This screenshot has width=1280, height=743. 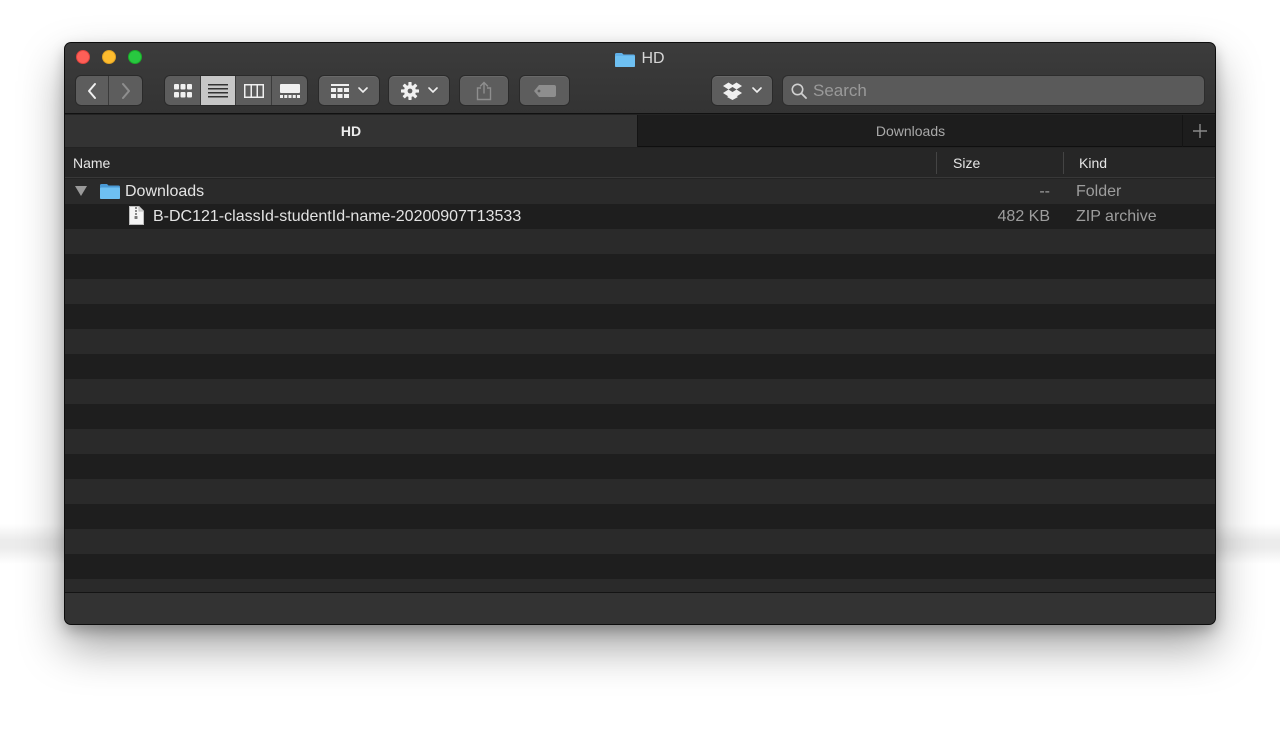 What do you see at coordinates (640, 163) in the screenshot?
I see `column-header: Name Size Kind` at bounding box center [640, 163].